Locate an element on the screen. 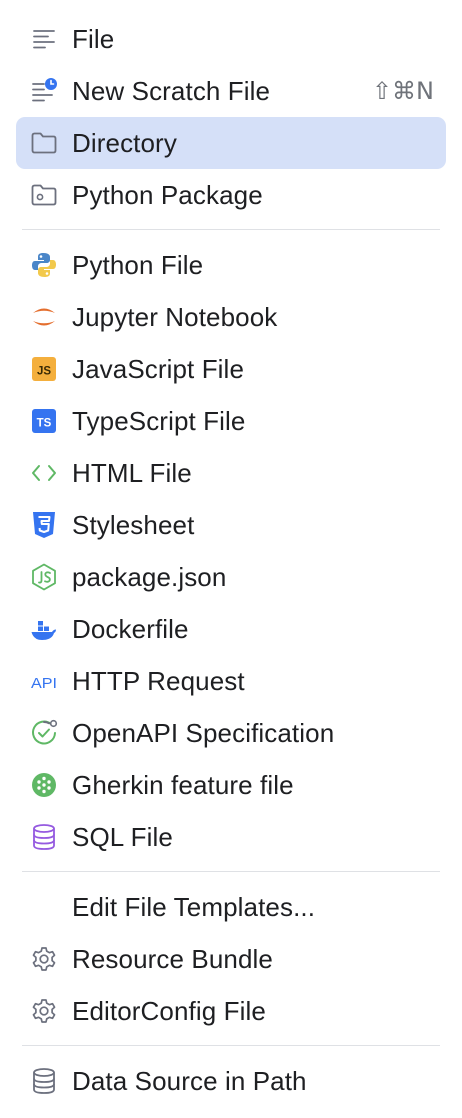 This screenshot has width=462, height=1118. menu-item-http-request: API HTTP Request is located at coordinates (231, 681).